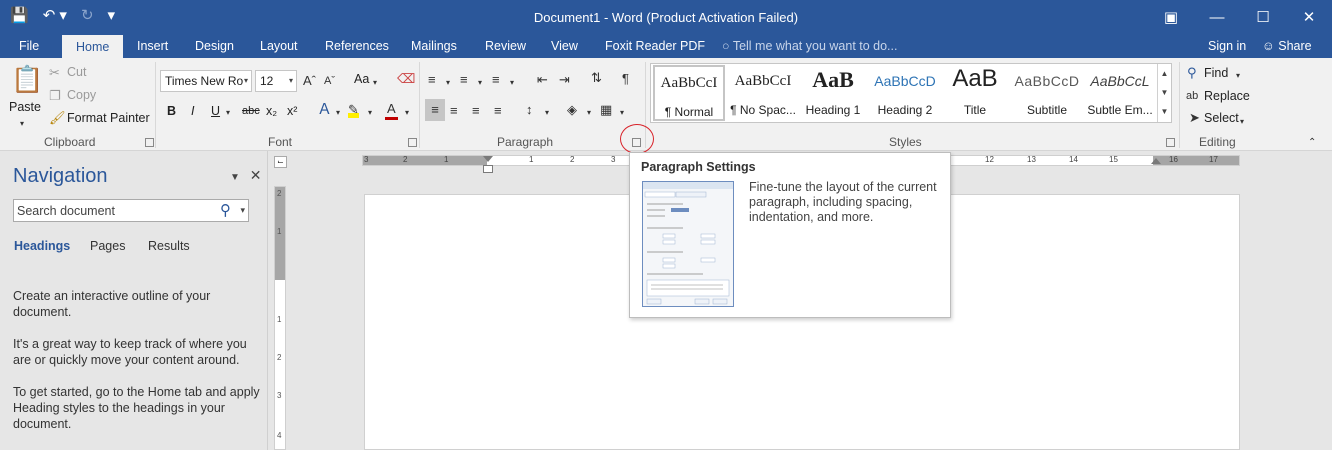 The height and width of the screenshot is (450, 1332). Describe the element at coordinates (25, 107) in the screenshot. I see `paste-button: Paste` at that location.